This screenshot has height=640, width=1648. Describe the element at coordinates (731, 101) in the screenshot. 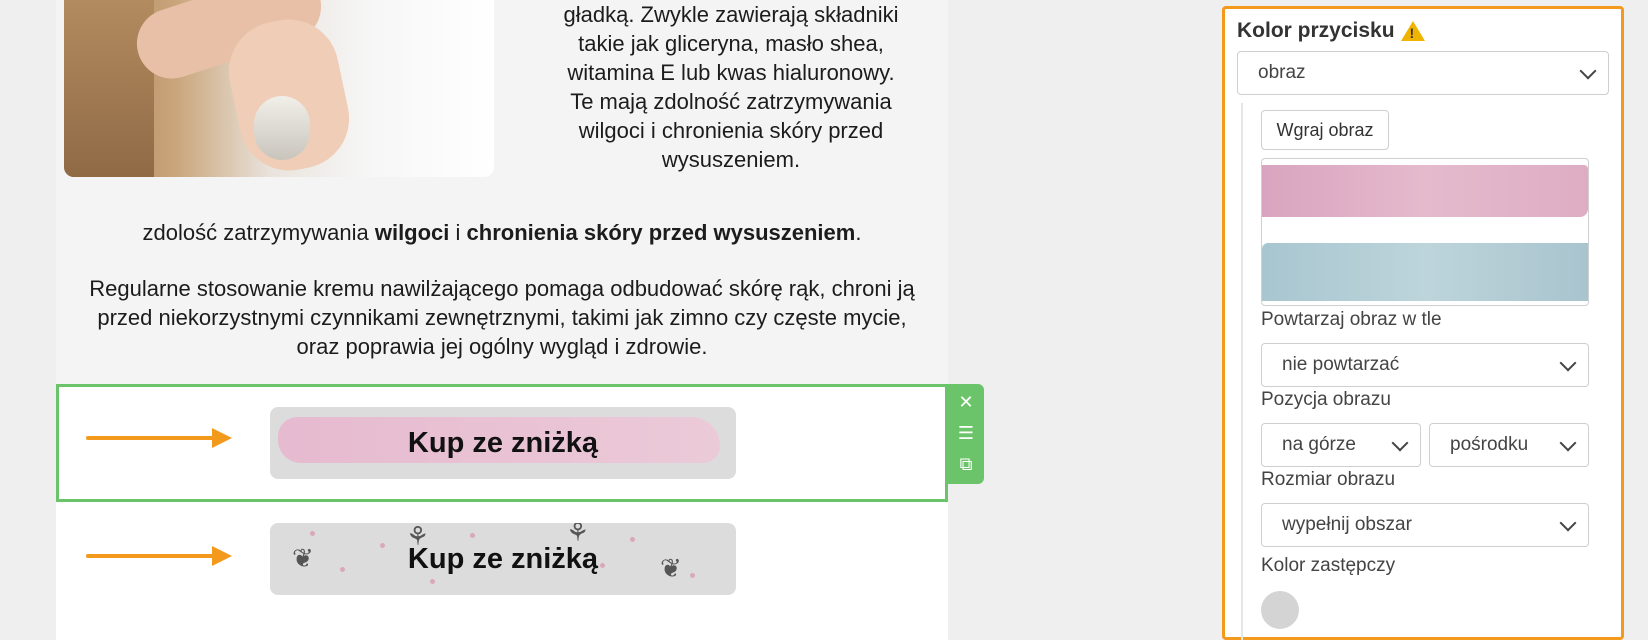

I see `side-text-line: Te mają zdolność zatrzymywania` at that location.